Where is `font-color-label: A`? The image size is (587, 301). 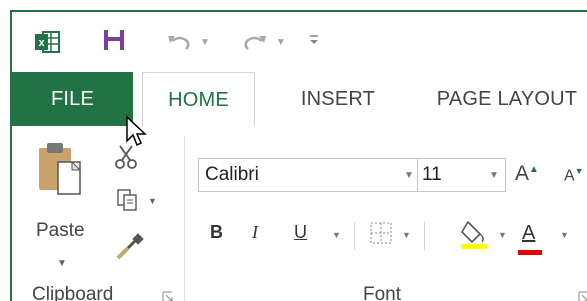 font-color-label: A is located at coordinates (529, 233).